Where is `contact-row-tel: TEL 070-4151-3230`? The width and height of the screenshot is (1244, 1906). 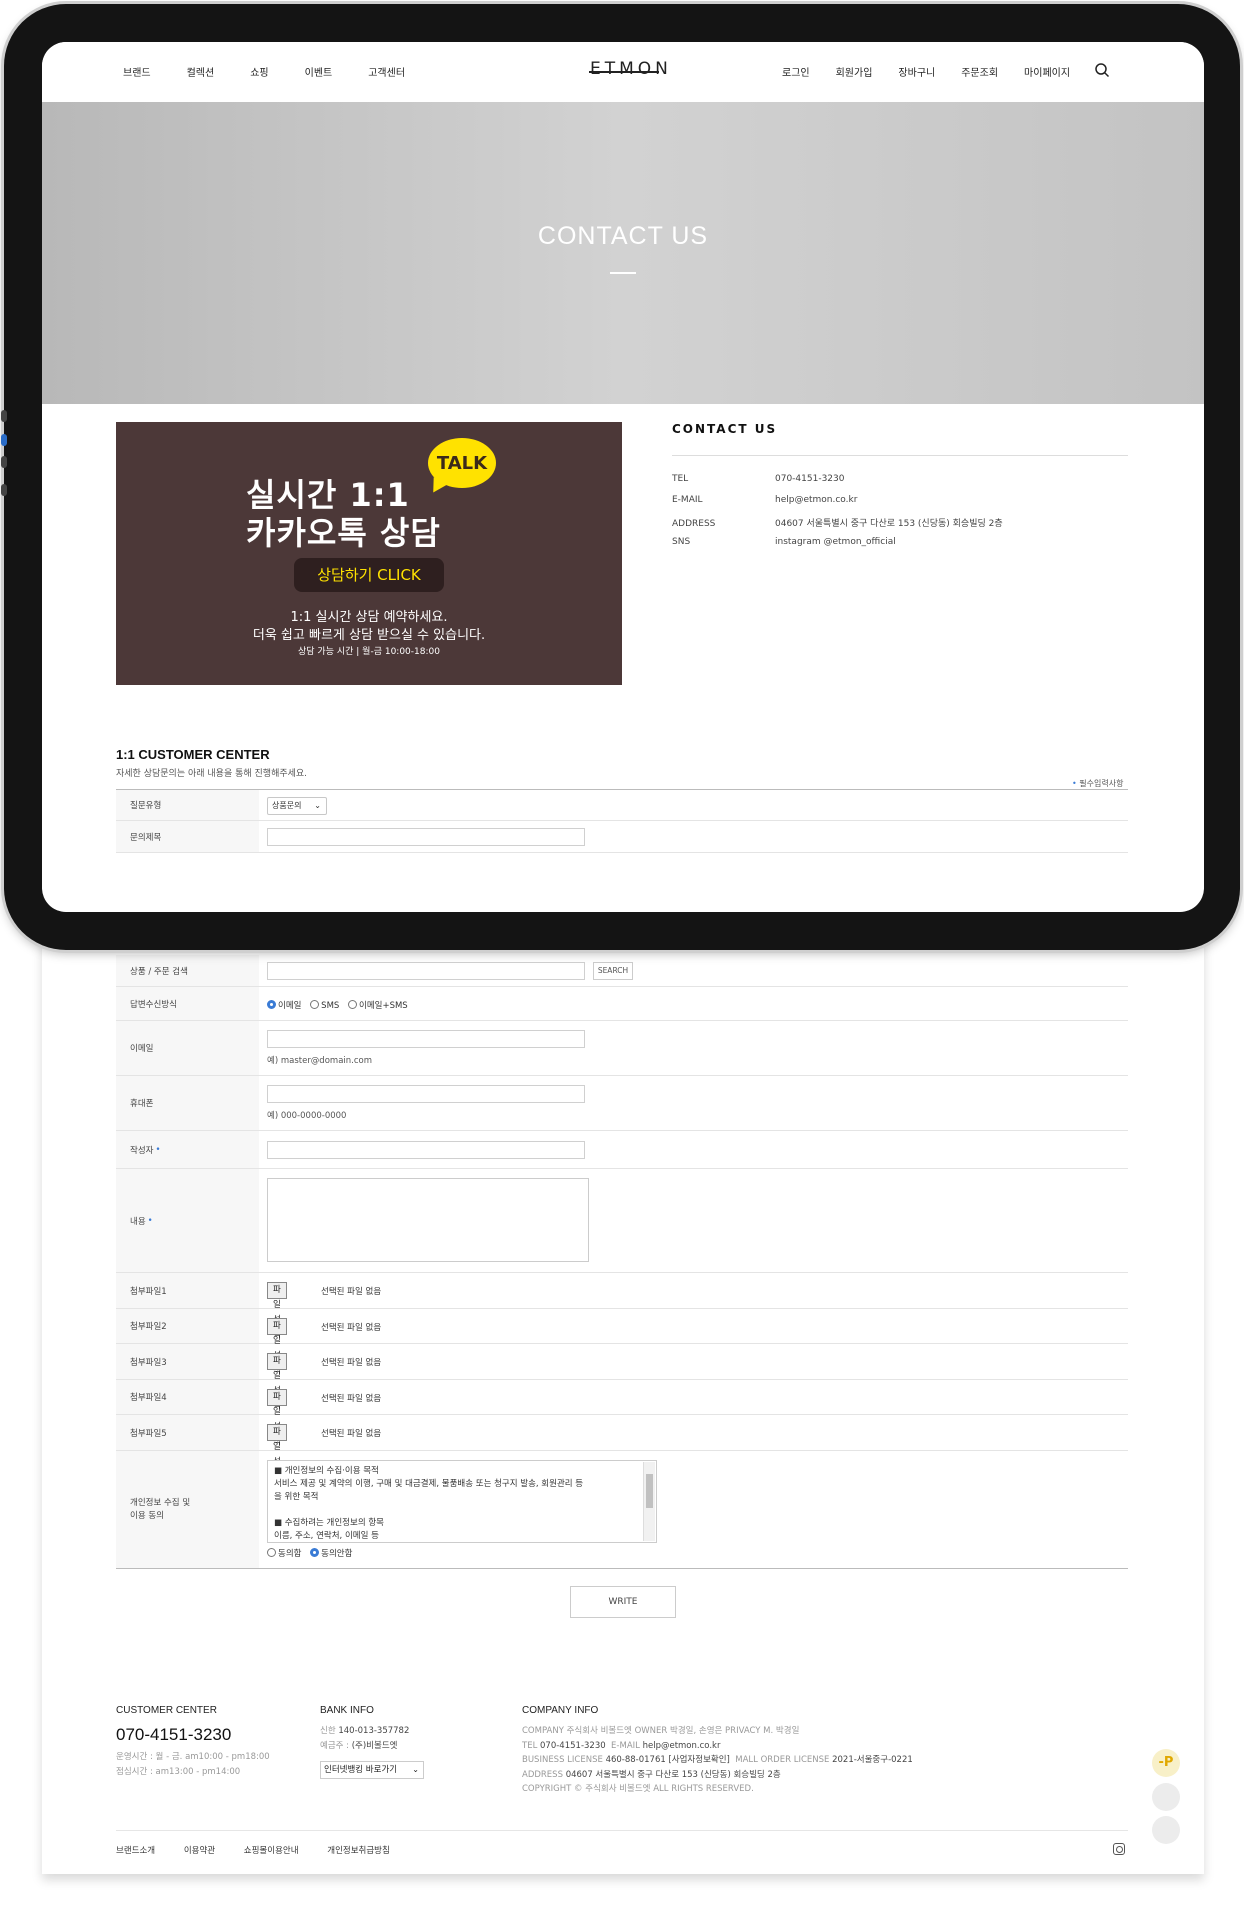
contact-row-tel: TEL 070-4151-3230 is located at coordinates (758, 479).